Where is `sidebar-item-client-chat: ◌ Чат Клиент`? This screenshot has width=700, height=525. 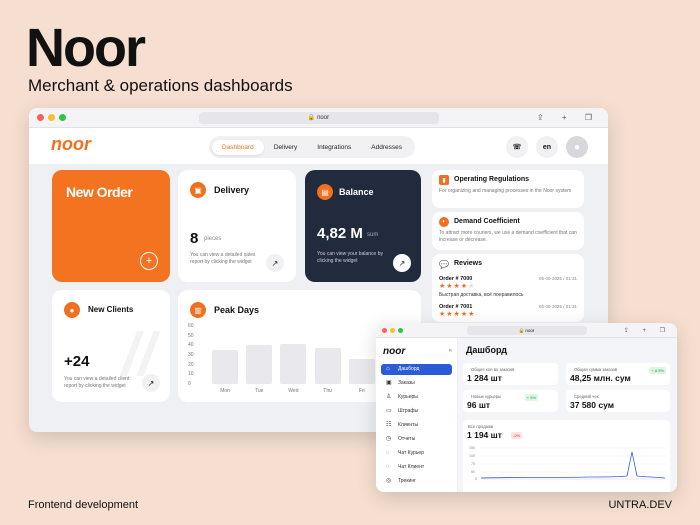 sidebar-item-client-chat: ◌ Чат Клиент is located at coordinates (416, 467).